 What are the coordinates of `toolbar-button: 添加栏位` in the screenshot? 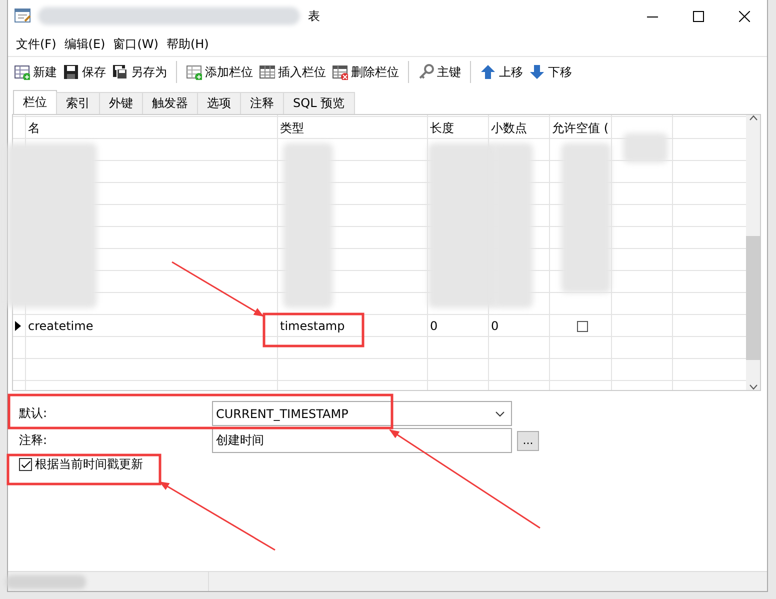 It's located at (219, 72).